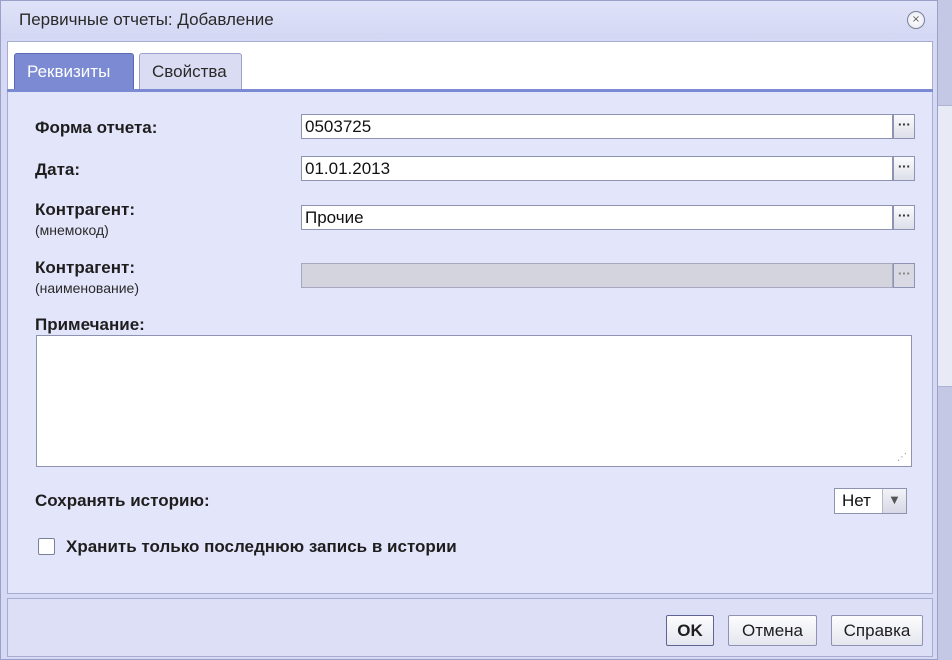 The width and height of the screenshot is (952, 660). What do you see at coordinates (85, 209) in the screenshot?
I see `counterparty-code-label: Контрагент:` at bounding box center [85, 209].